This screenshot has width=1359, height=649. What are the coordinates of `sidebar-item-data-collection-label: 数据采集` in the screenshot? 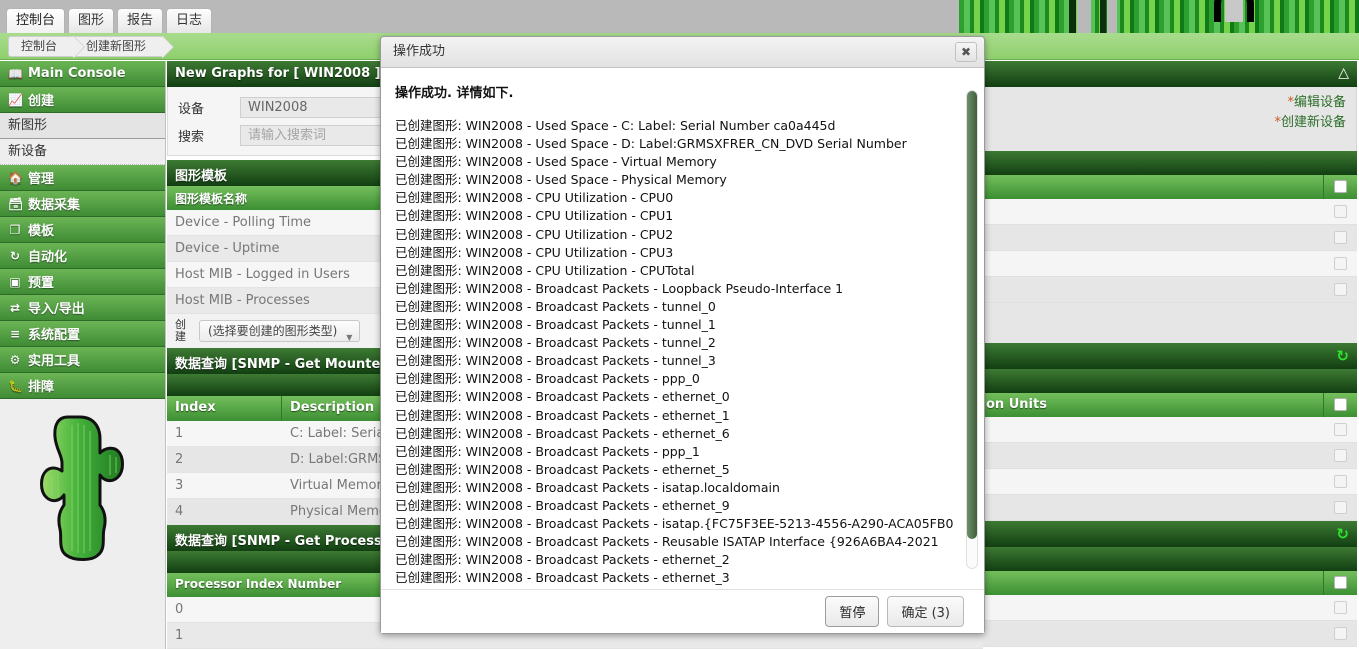 It's located at (54, 205).